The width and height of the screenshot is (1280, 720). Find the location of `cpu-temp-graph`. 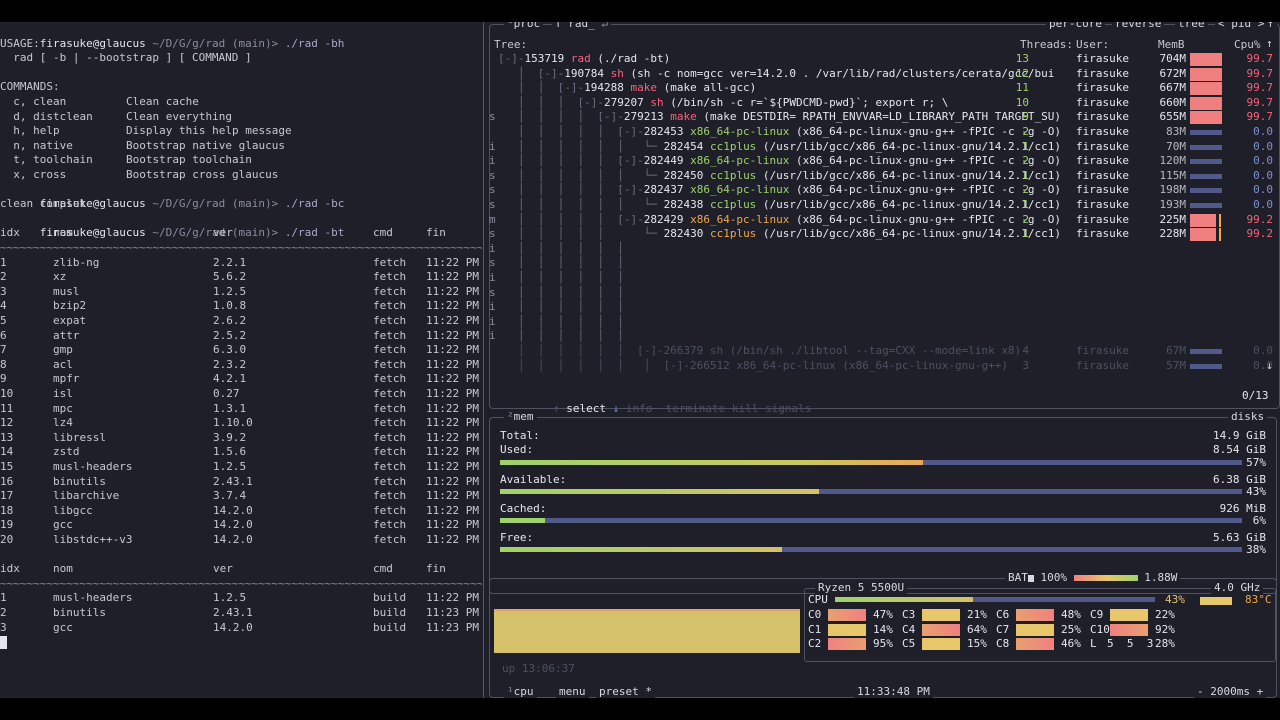

cpu-temp-graph is located at coordinates (1216, 601).